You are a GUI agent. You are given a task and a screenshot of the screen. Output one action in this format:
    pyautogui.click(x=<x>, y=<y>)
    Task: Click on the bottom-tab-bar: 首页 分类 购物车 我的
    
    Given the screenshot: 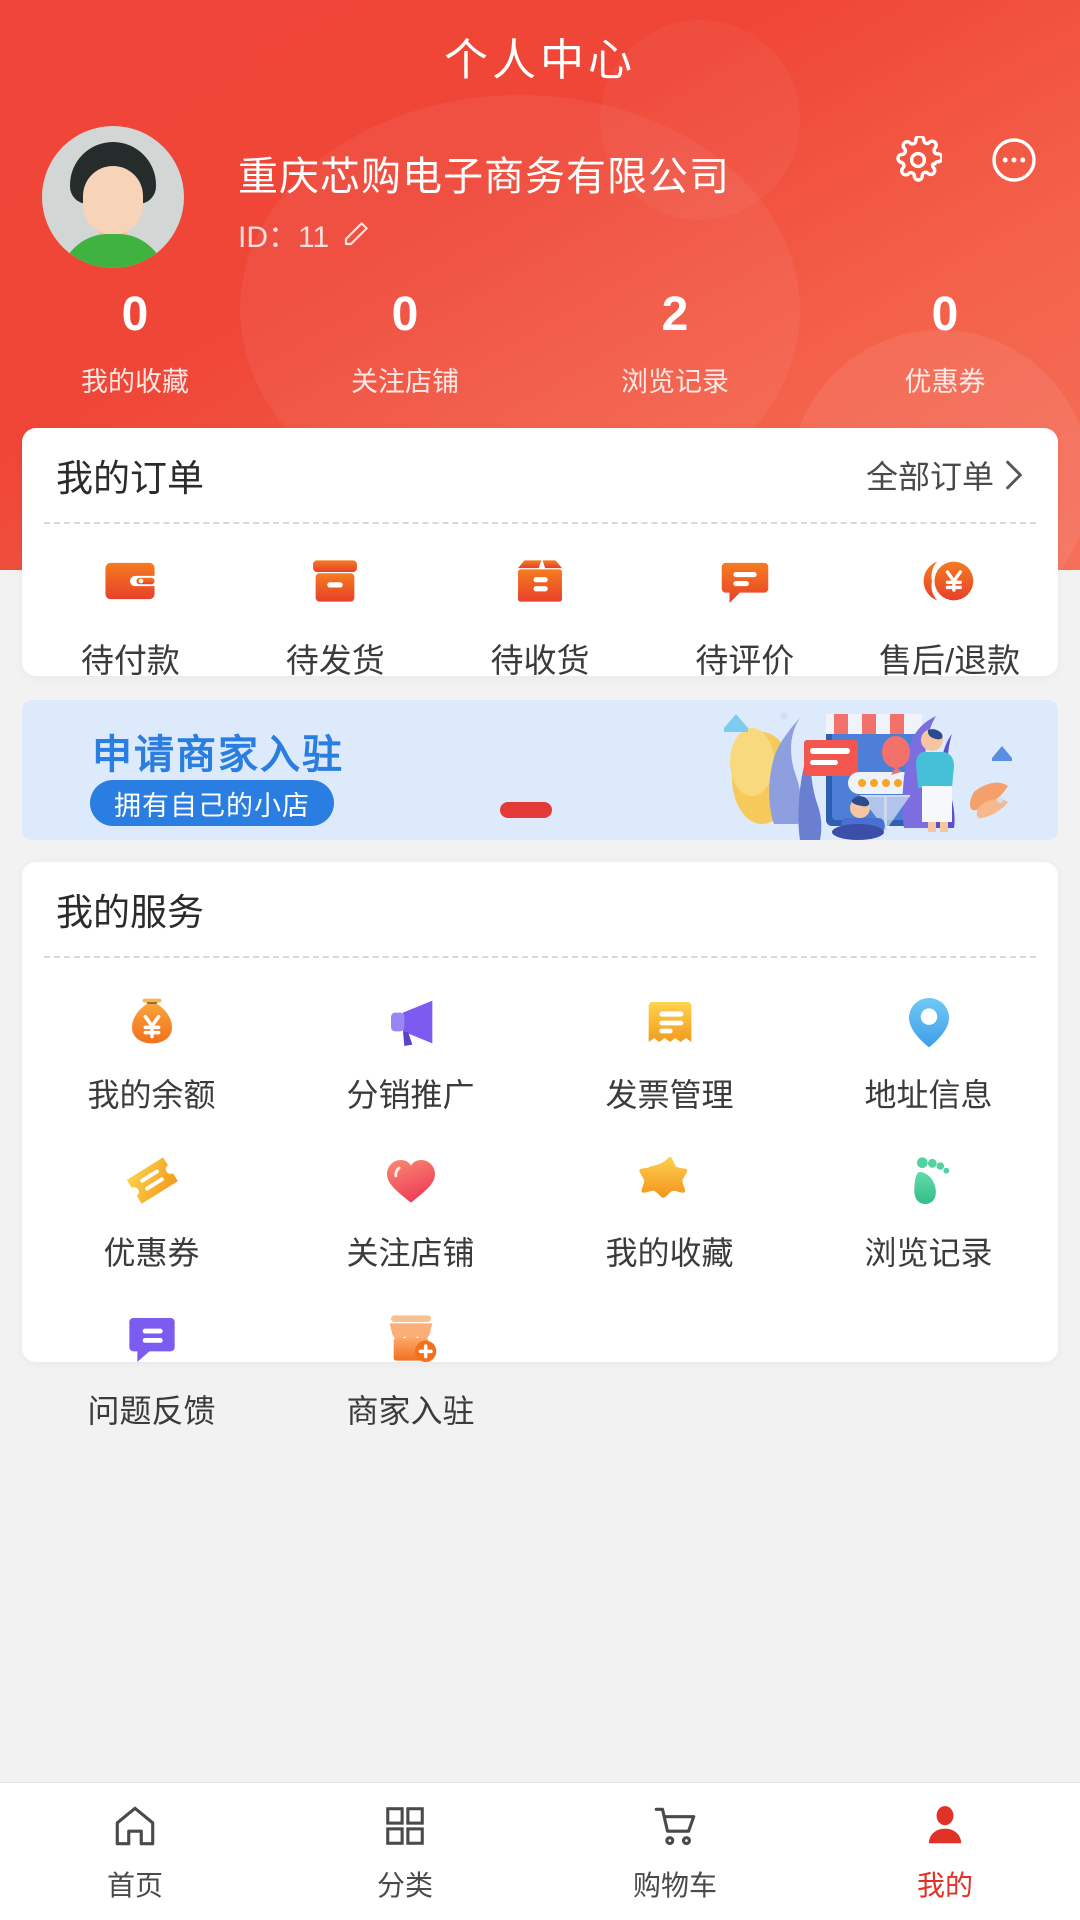 What is the action you would take?
    pyautogui.click(x=540, y=1851)
    